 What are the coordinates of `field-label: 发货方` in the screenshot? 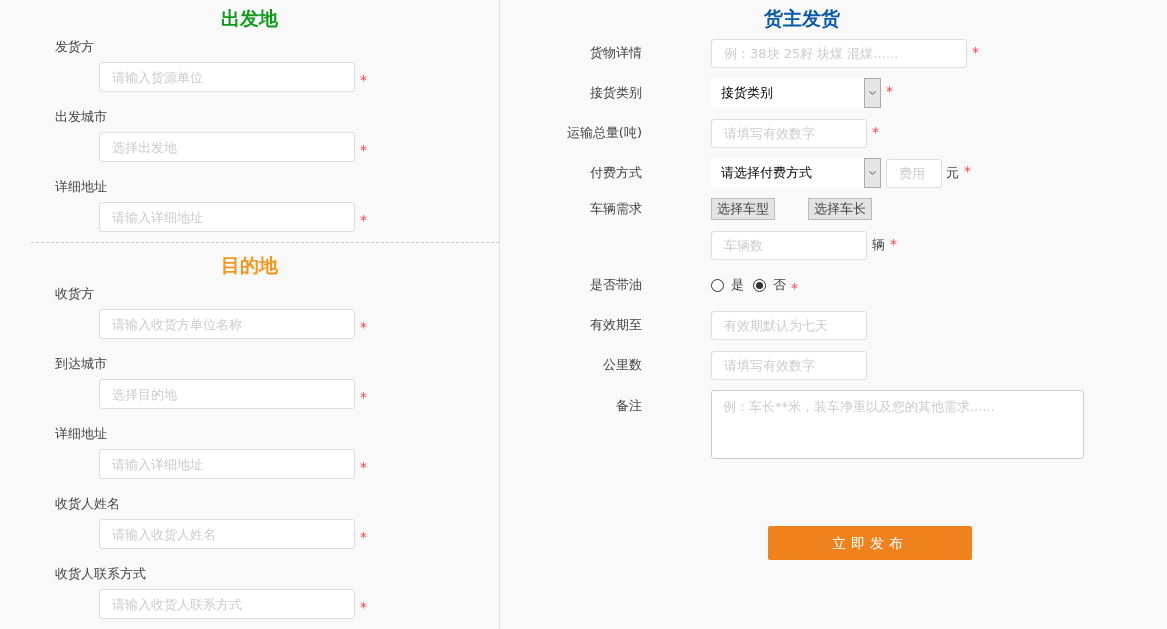 It's located at (75, 47).